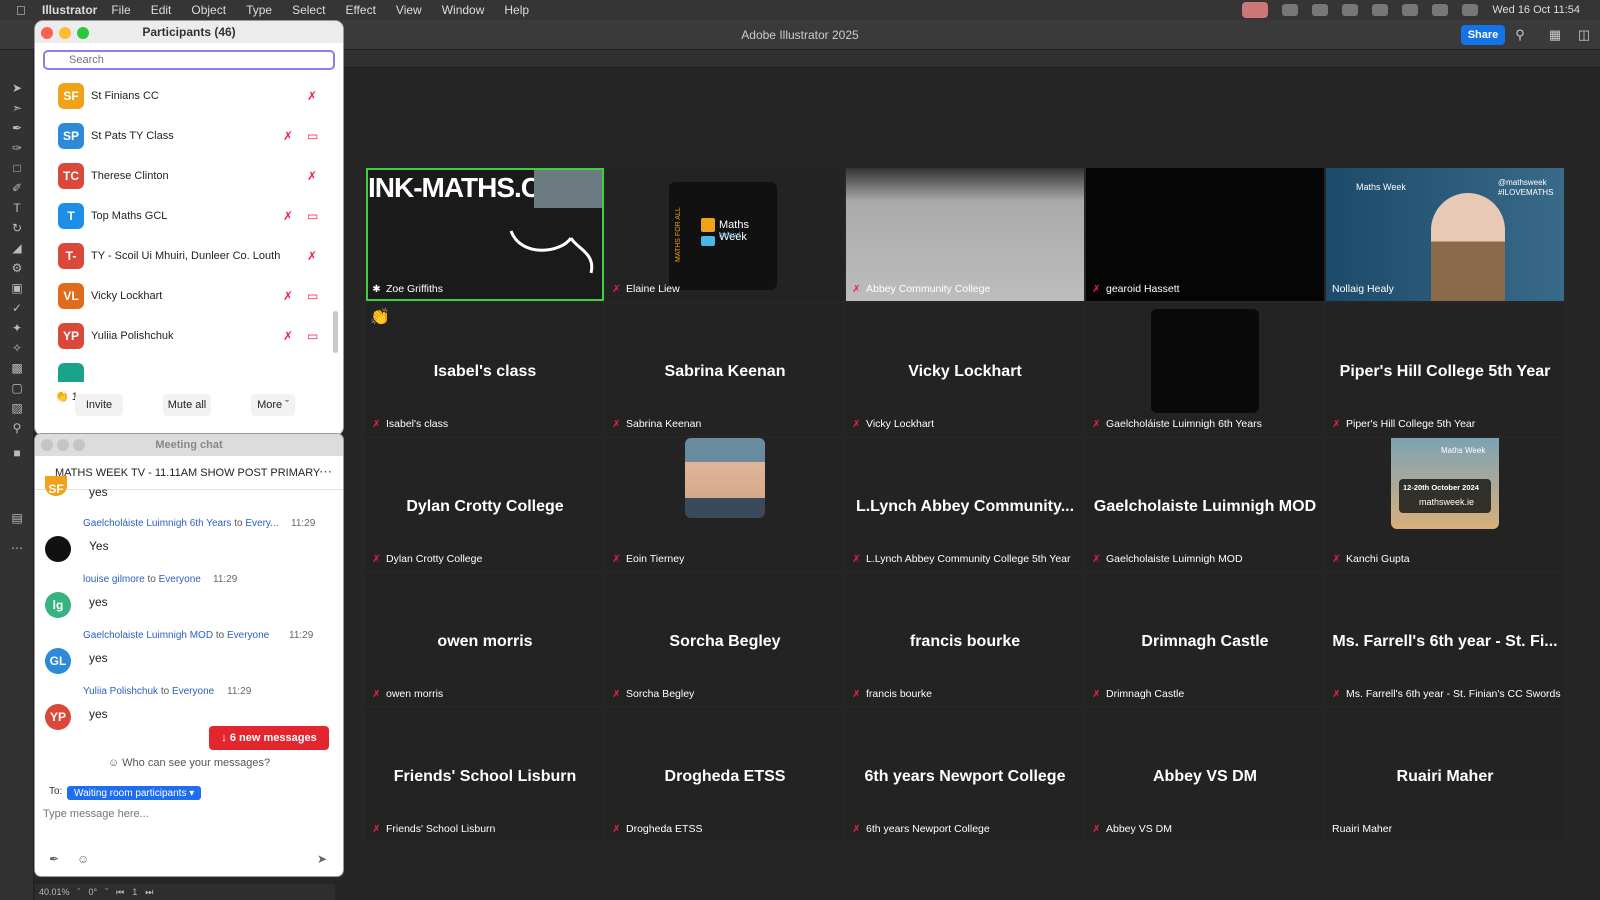 The height and width of the screenshot is (900, 1600). I want to click on warp-tool-icon: ⚙, so click(17, 268).